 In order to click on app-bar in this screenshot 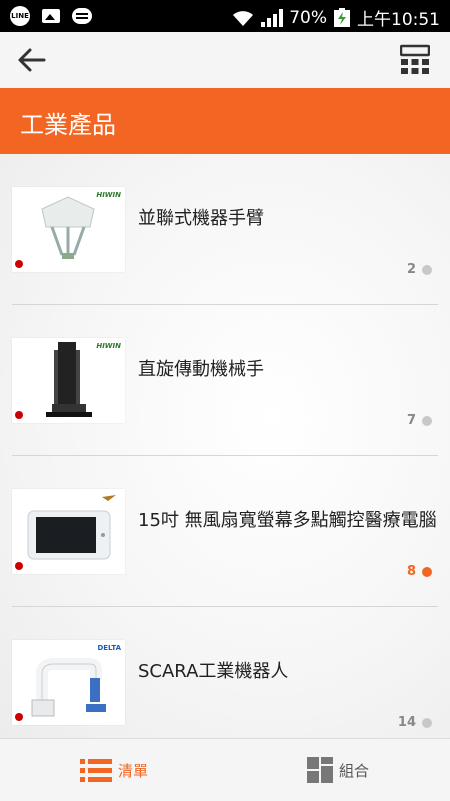, I will do `click(225, 60)`.